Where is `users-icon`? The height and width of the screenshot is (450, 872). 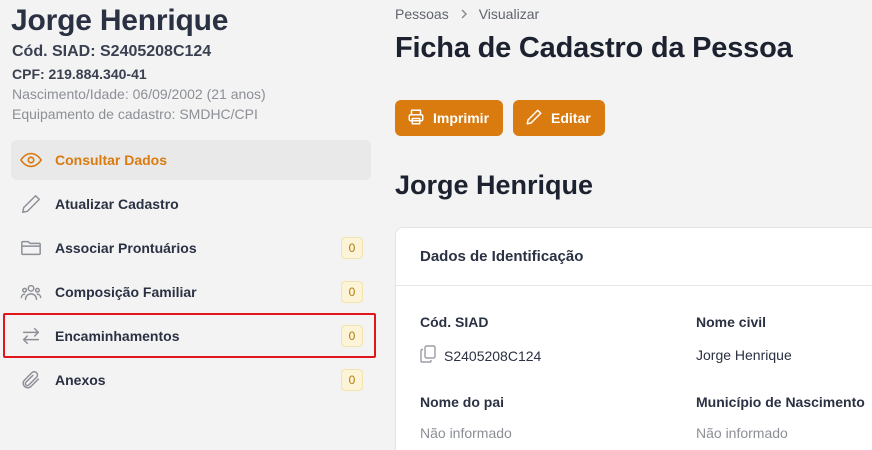 users-icon is located at coordinates (31, 292).